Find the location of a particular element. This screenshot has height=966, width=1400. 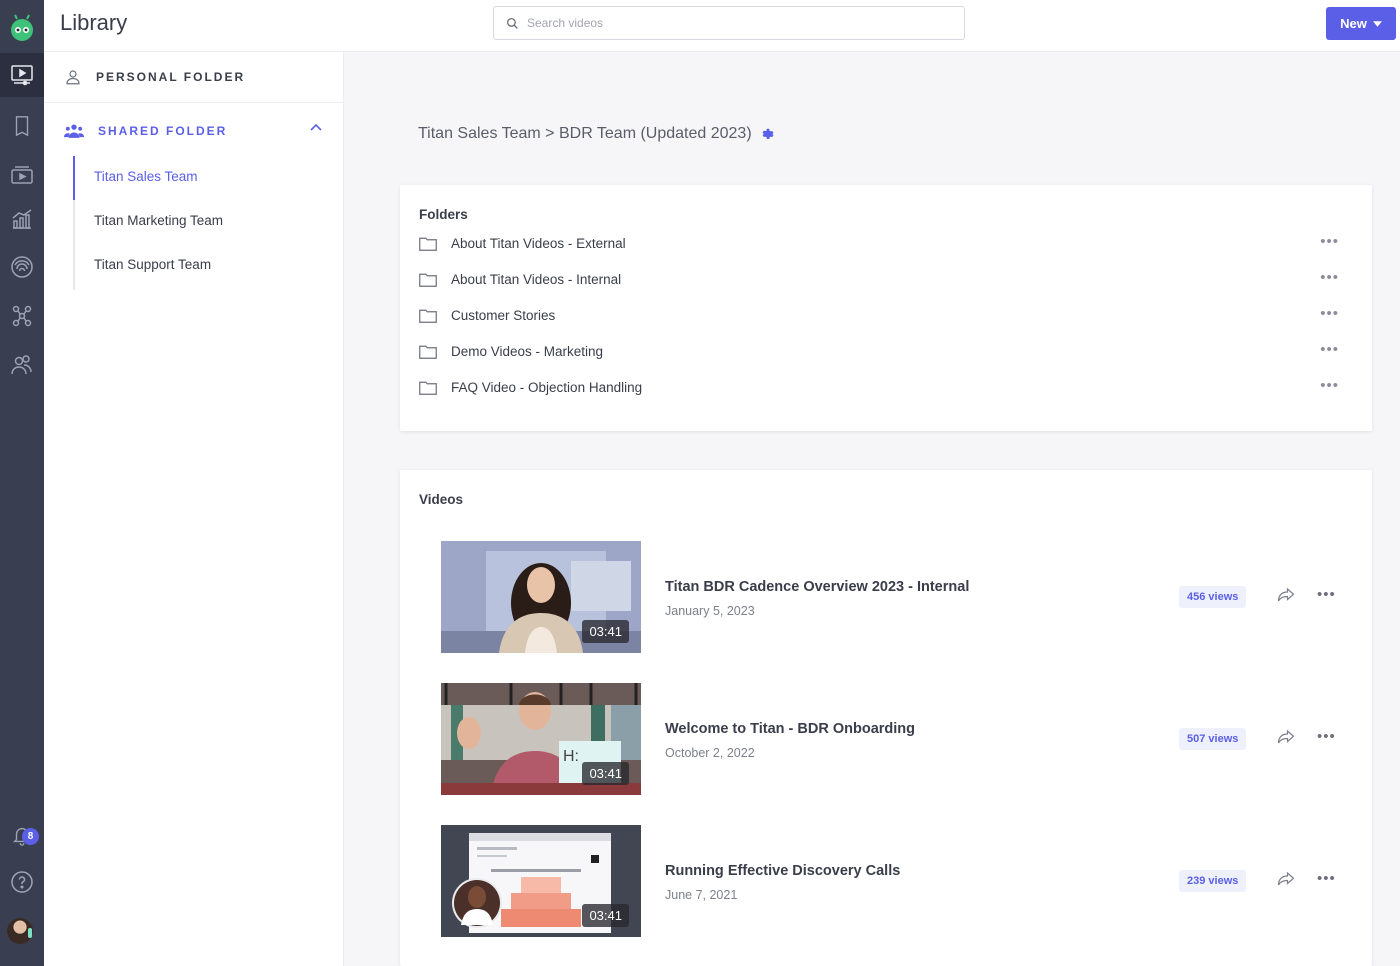

folders-title: Folders is located at coordinates (443, 214).